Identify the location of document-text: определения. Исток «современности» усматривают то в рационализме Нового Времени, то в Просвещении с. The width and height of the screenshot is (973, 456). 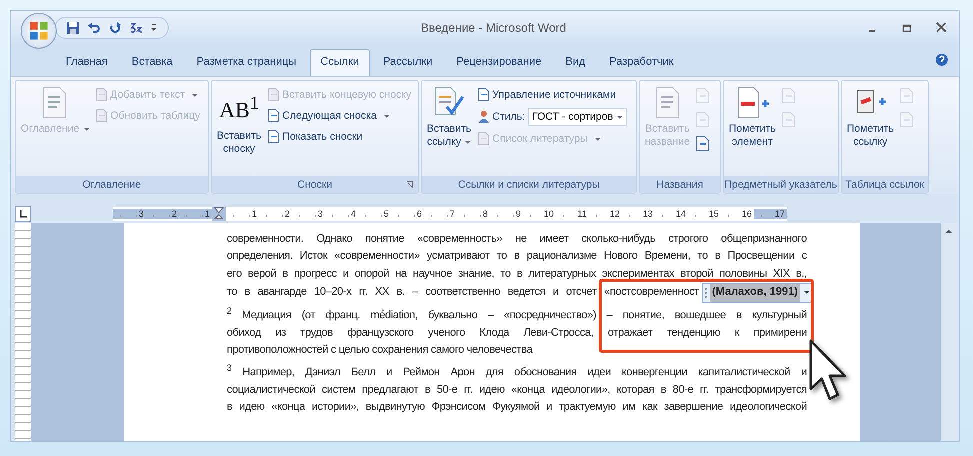
(517, 256).